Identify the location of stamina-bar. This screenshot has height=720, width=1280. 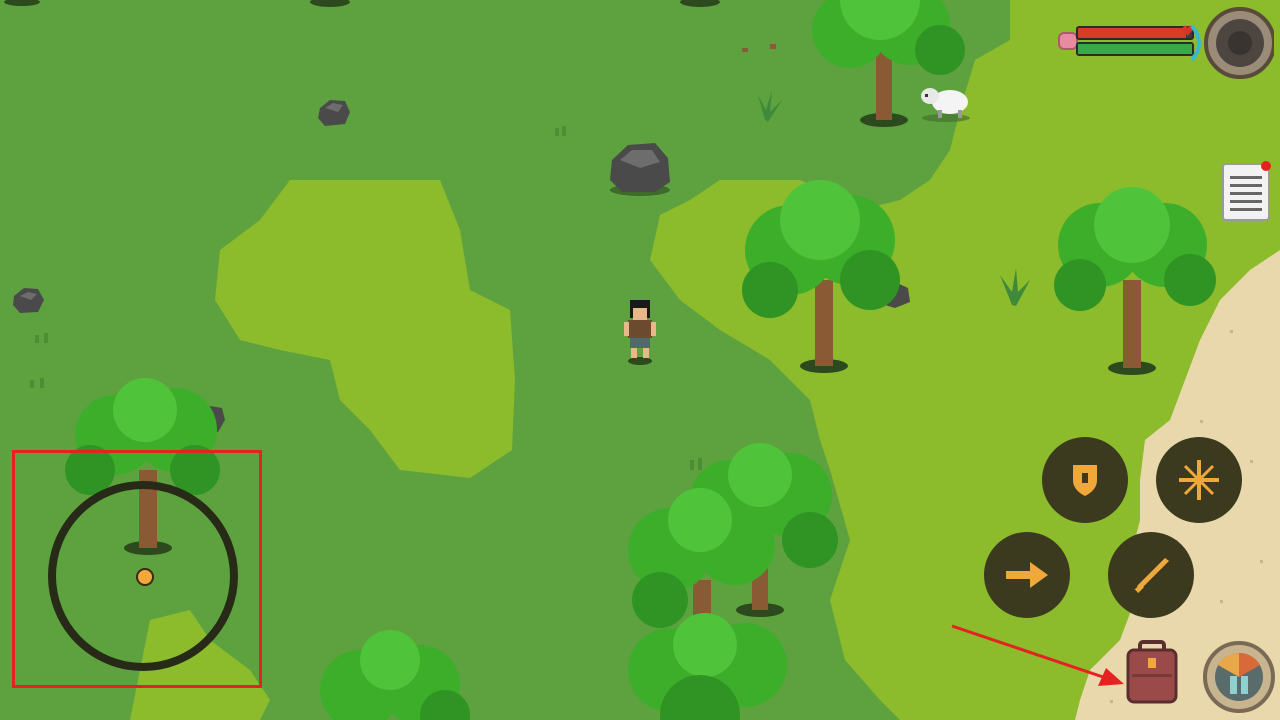
(1135, 49).